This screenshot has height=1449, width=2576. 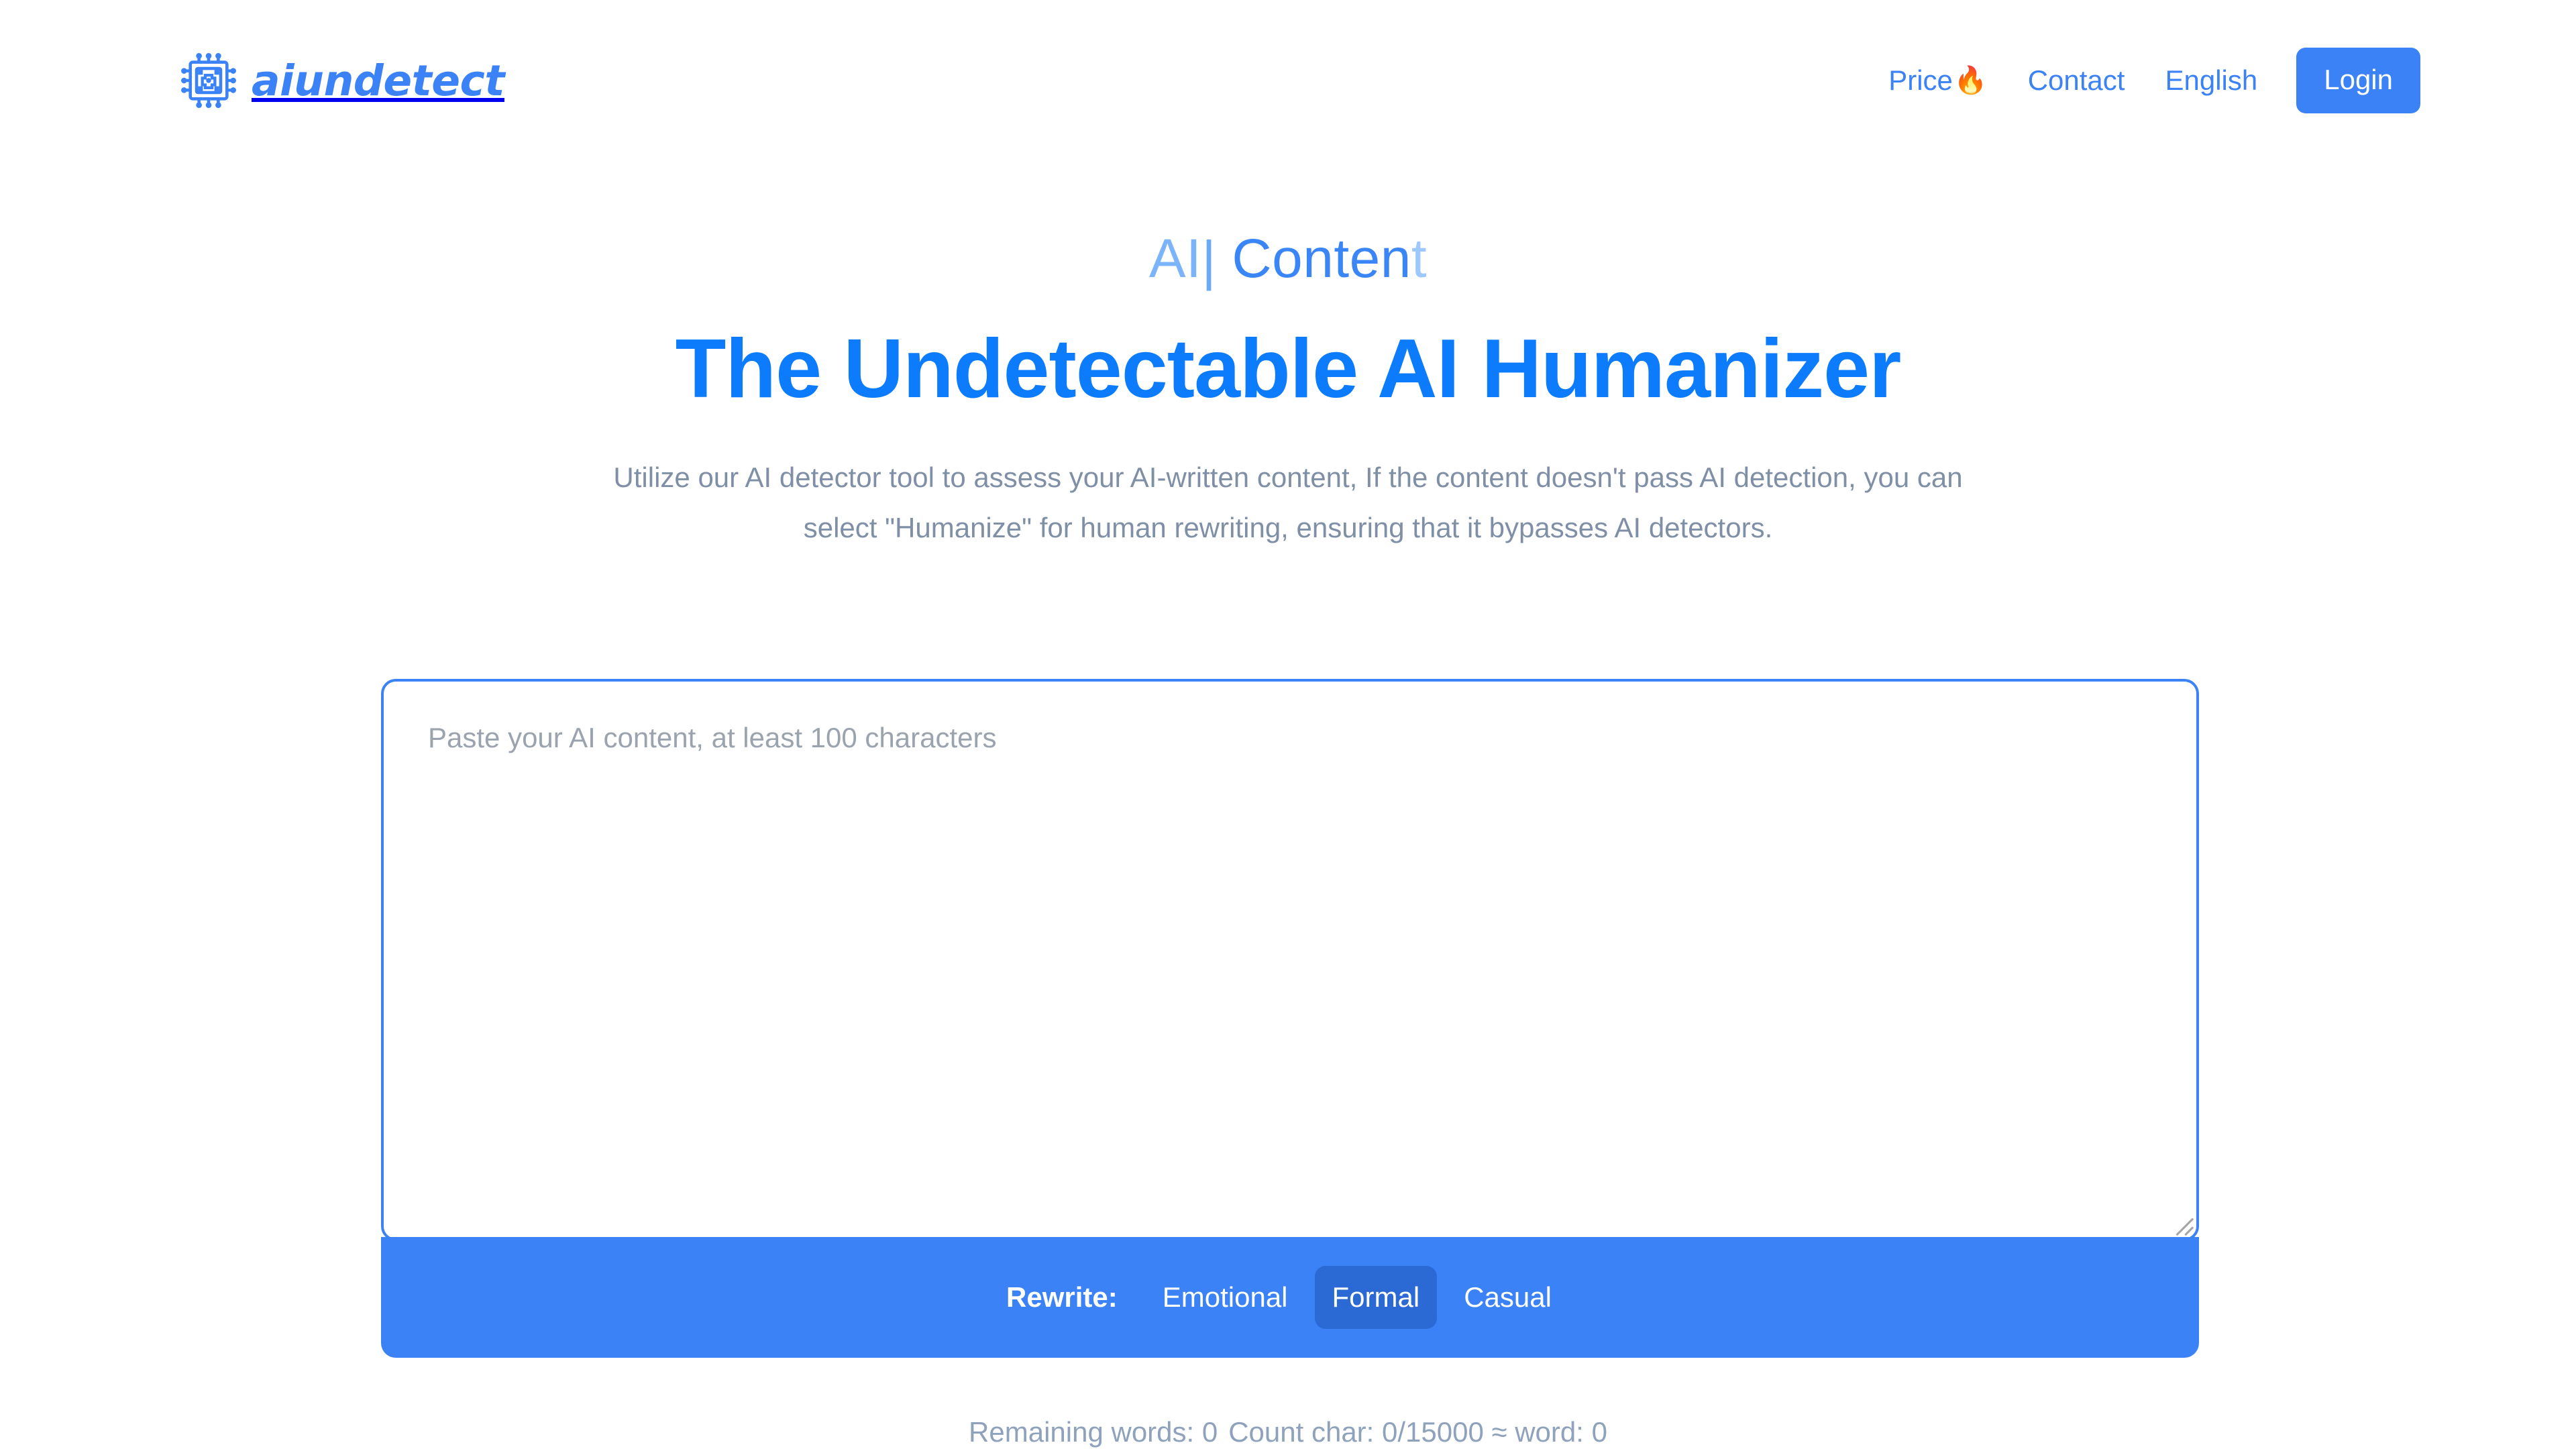 What do you see at coordinates (2358, 80) in the screenshot?
I see `login-button: Login` at bounding box center [2358, 80].